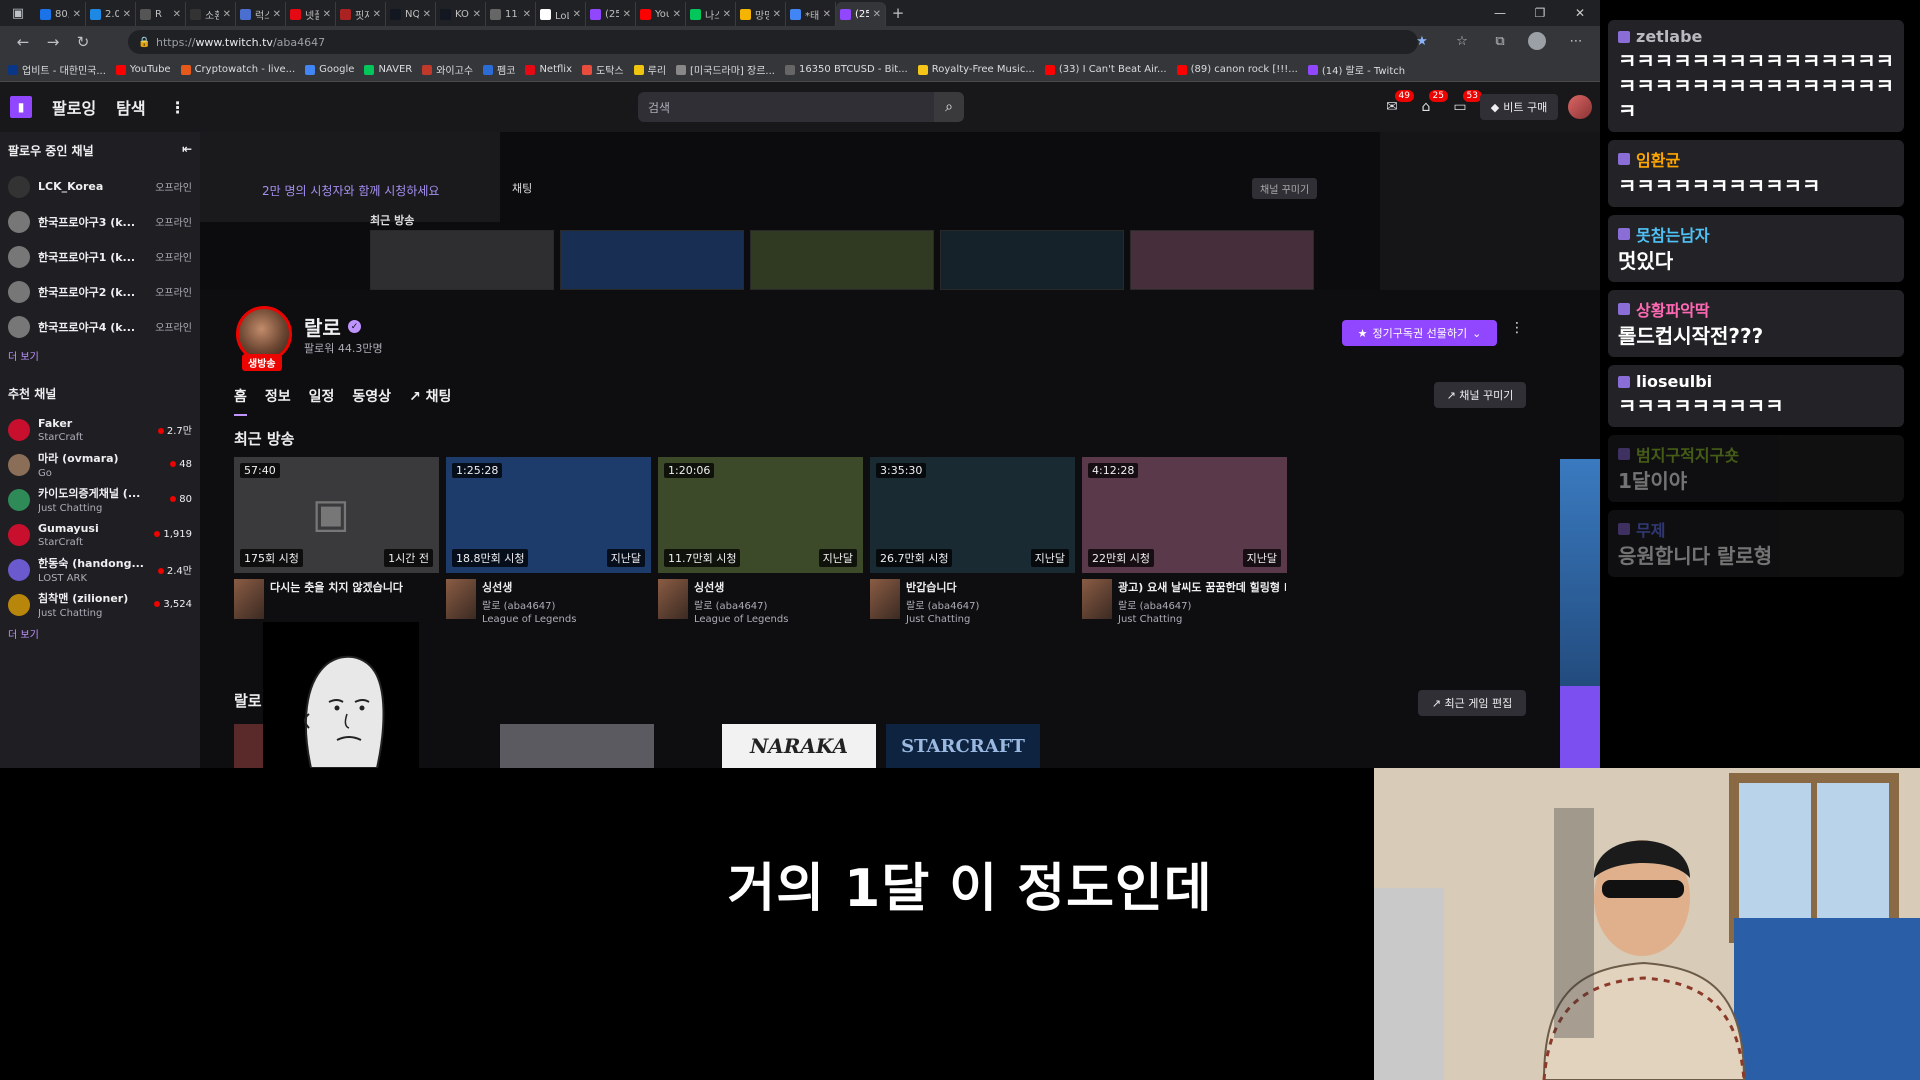  What do you see at coordinates (1397, 104) in the screenshot?
I see `inbox-icon: ✉ 49` at bounding box center [1397, 104].